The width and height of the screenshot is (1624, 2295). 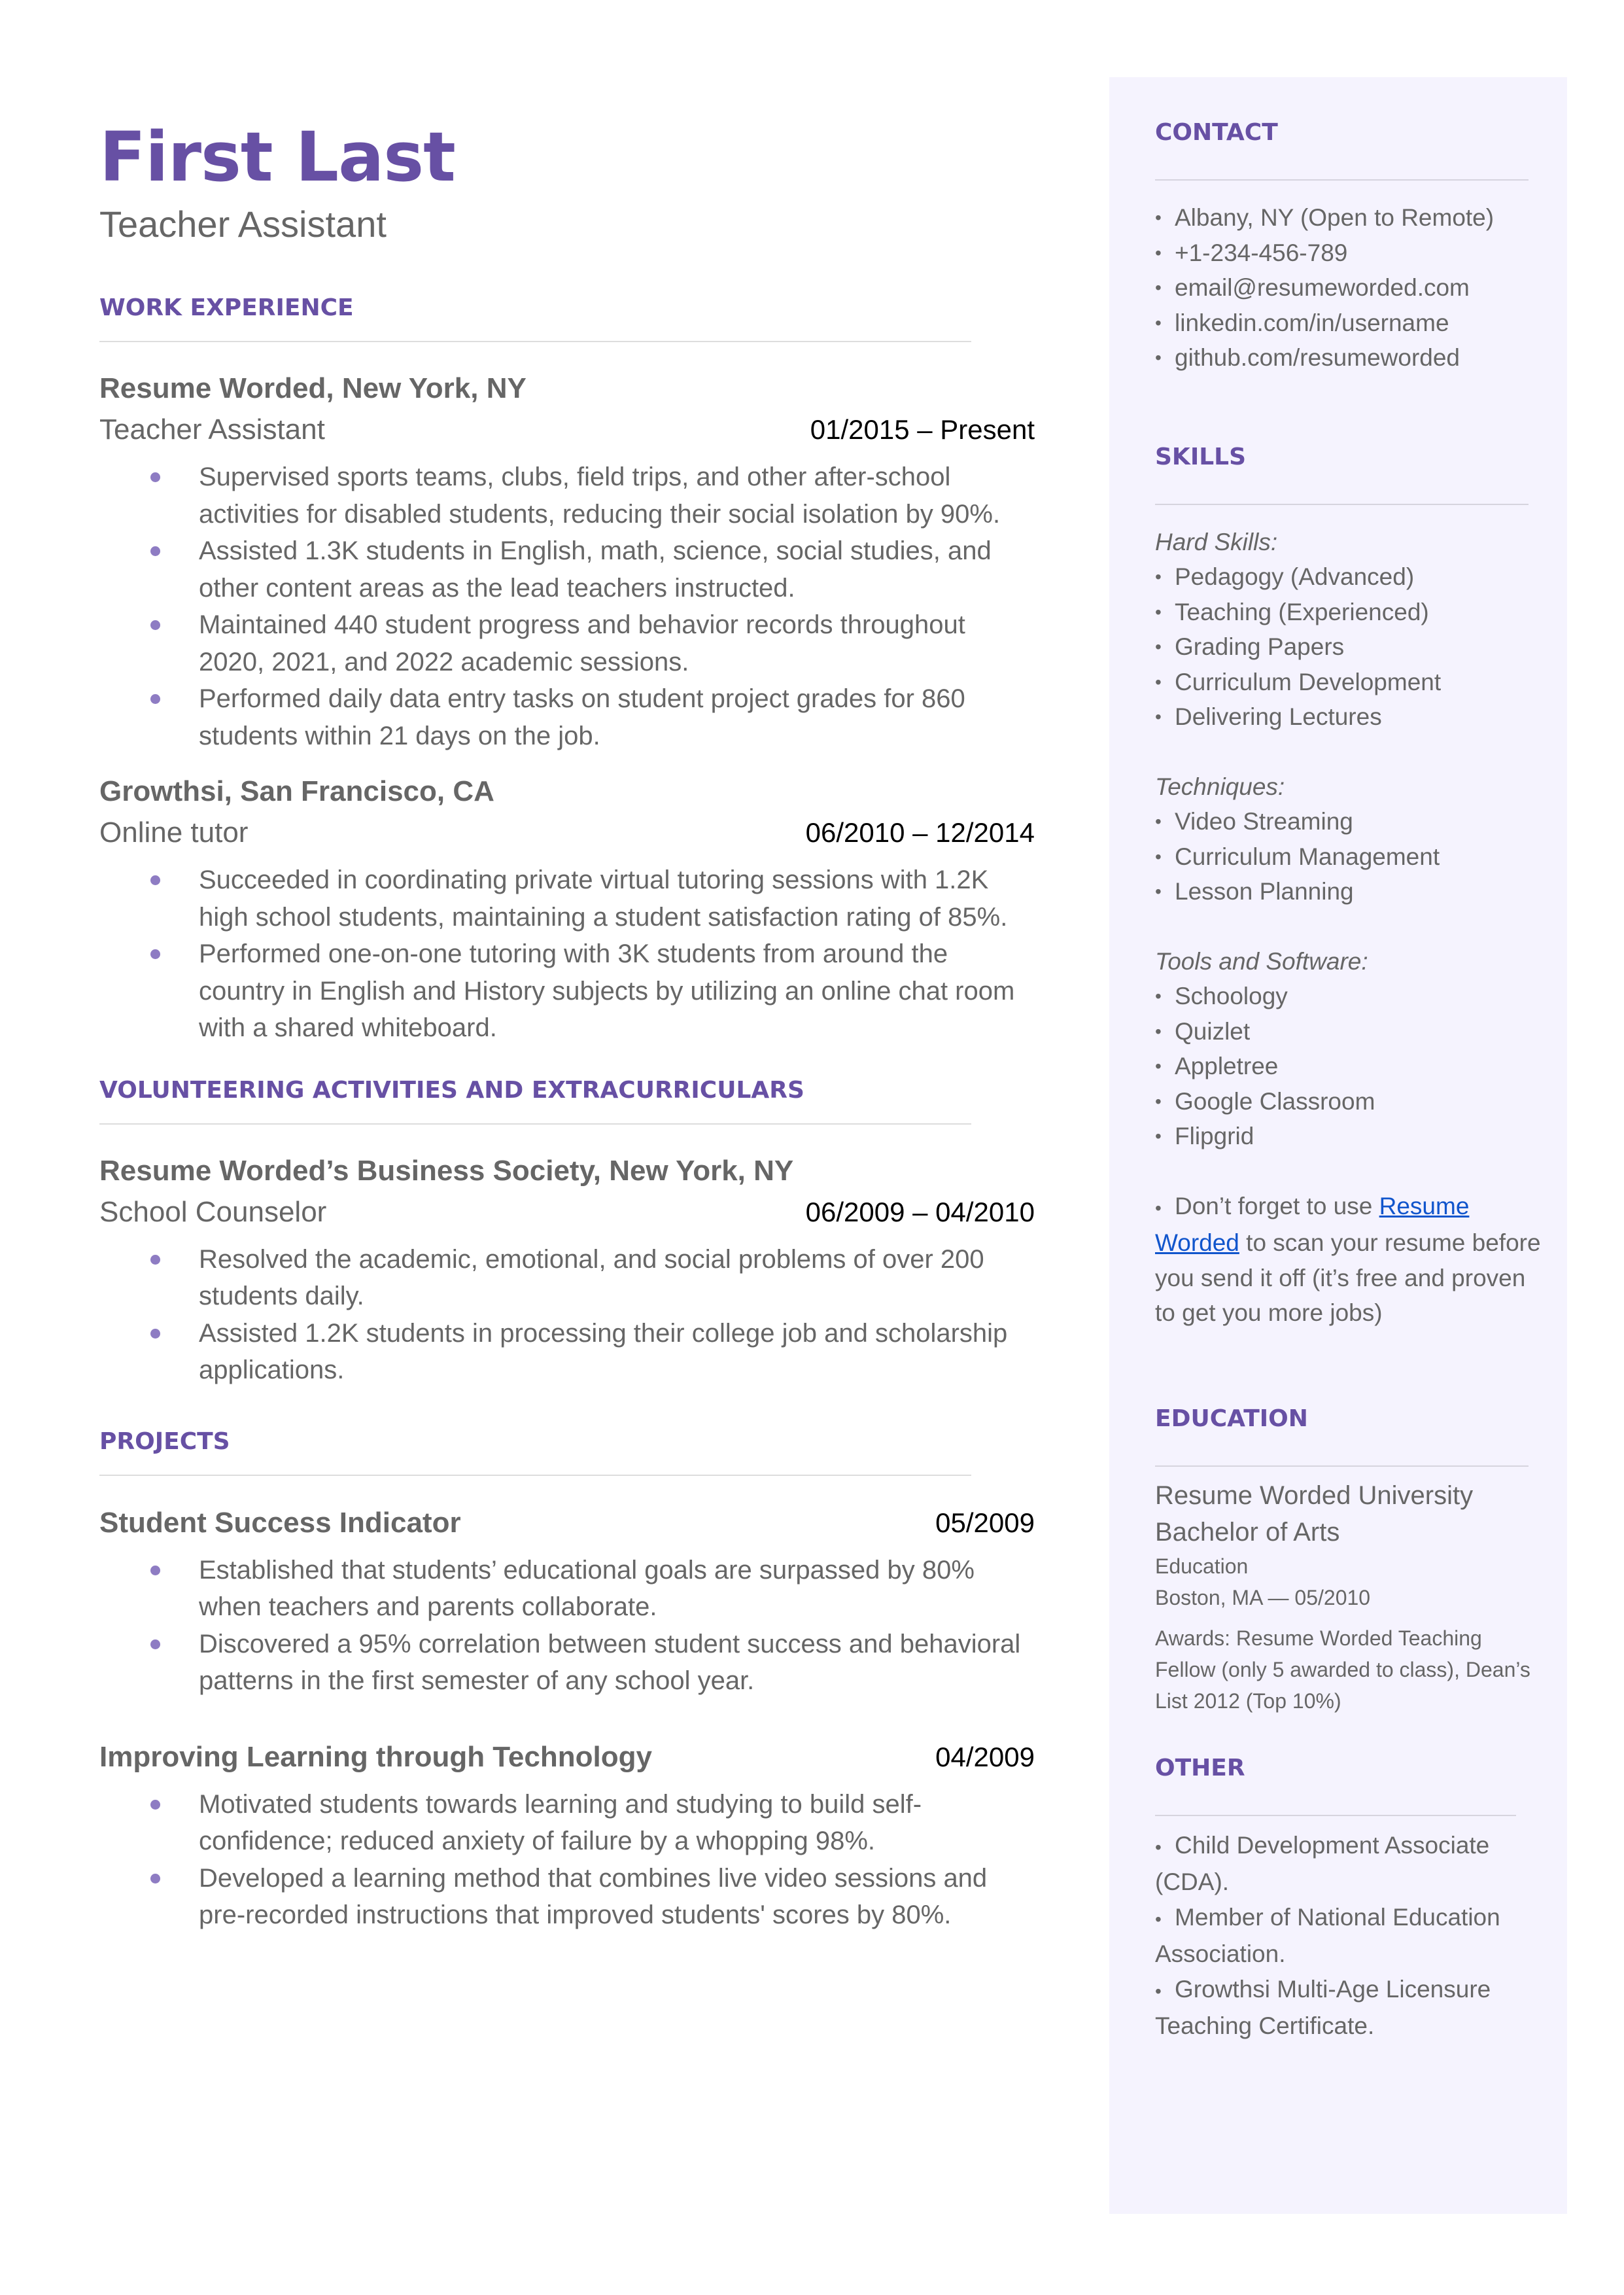 I want to click on role-row: Teacher Assistant 01/2015 – Present, so click(x=567, y=430).